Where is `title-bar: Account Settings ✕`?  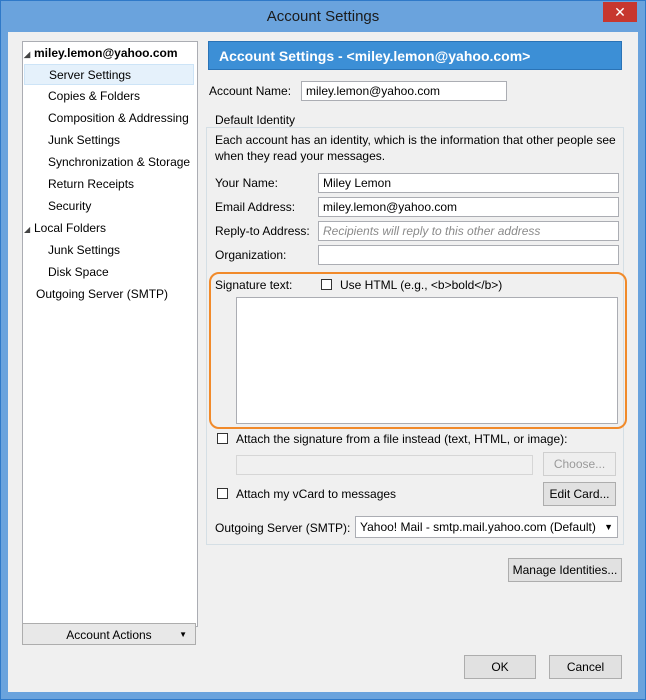 title-bar: Account Settings ✕ is located at coordinates (323, 16).